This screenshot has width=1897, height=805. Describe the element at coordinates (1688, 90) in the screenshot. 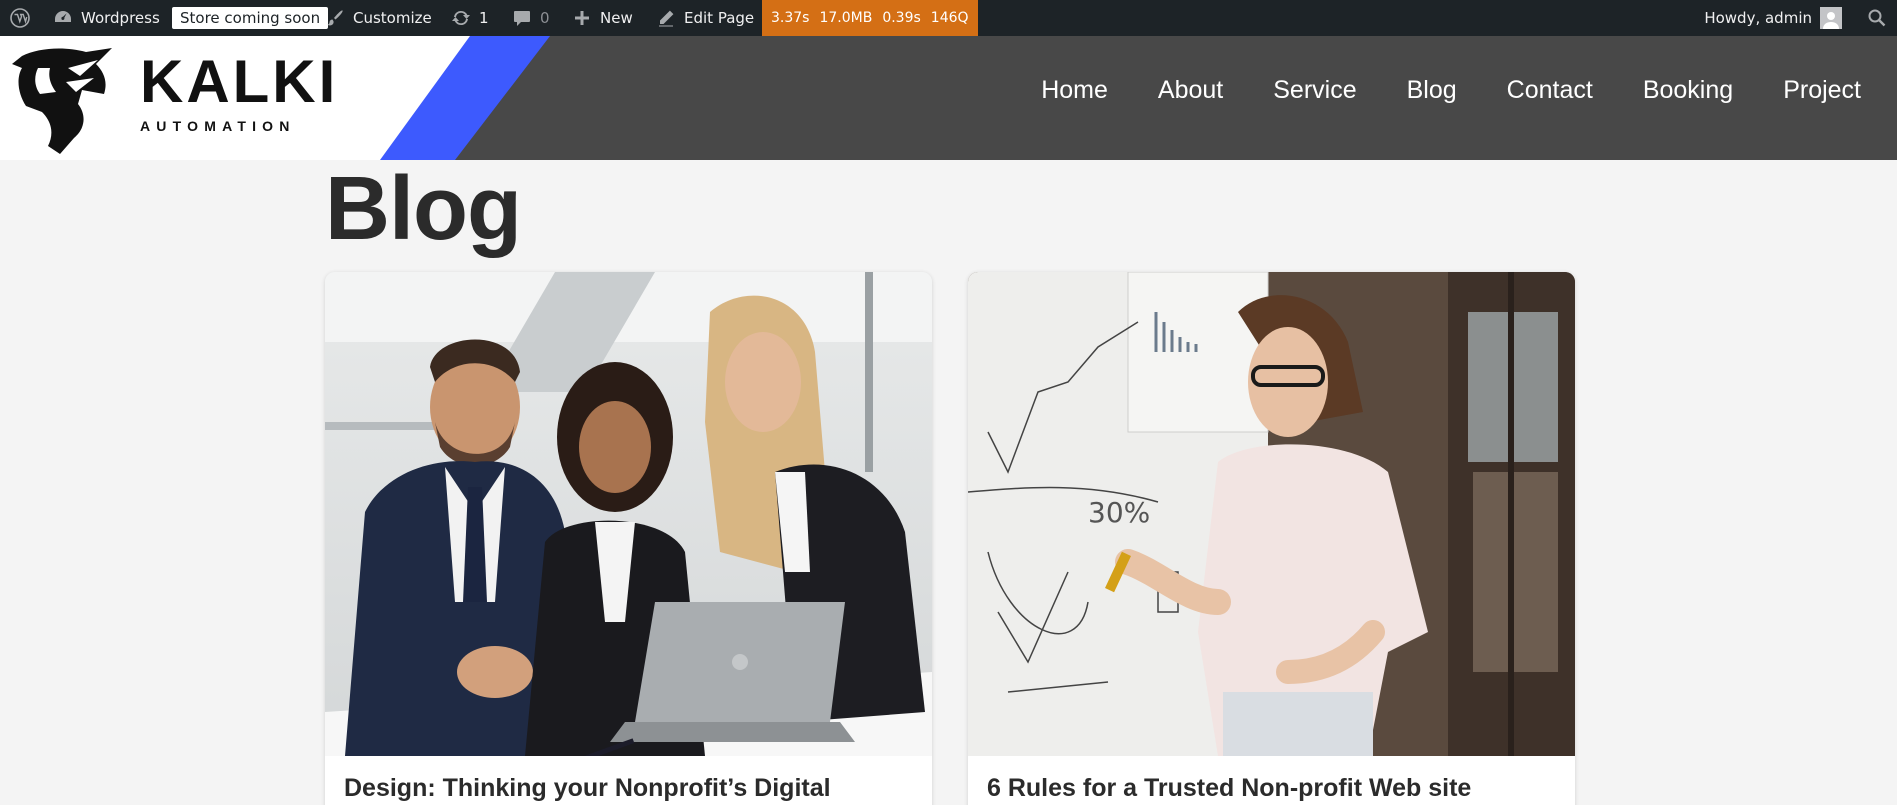

I see `nav-booking: Booking` at that location.